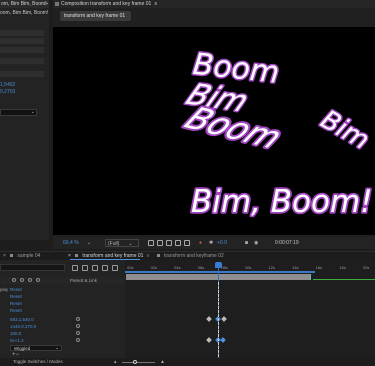 This screenshot has width=375, height=366. What do you see at coordinates (7, 92) in the screenshot?
I see `project-value: 0,2703` at bounding box center [7, 92].